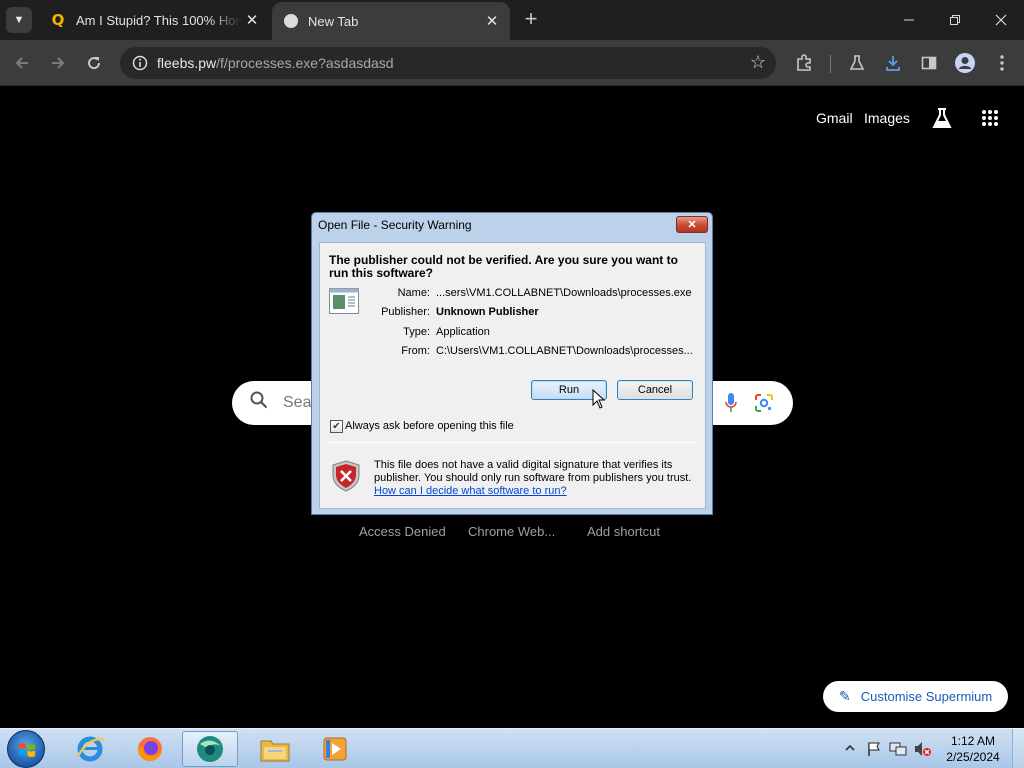 This screenshot has height=768, width=1024. Describe the element at coordinates (140, 63) in the screenshot. I see `site-info-icon` at that location.